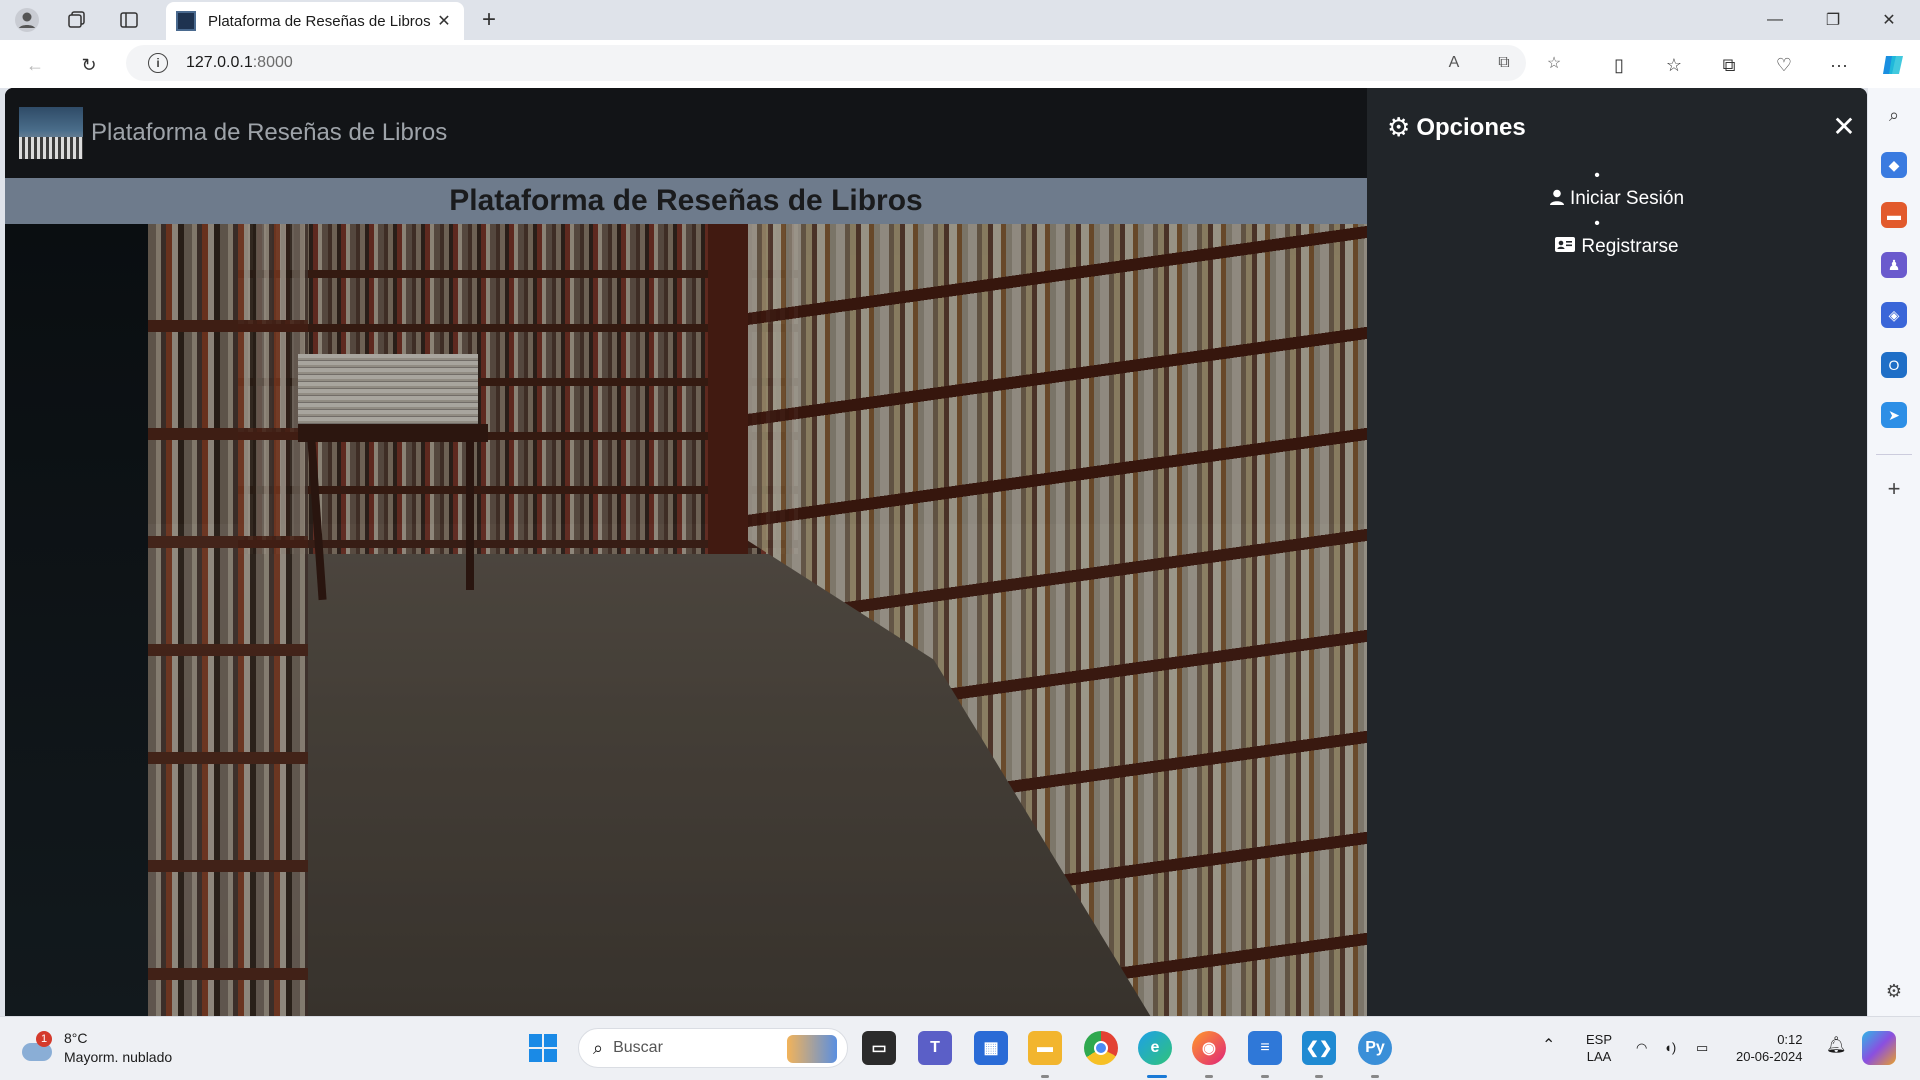 The image size is (1920, 1080). I want to click on search-icon: ⌕, so click(598, 1047).